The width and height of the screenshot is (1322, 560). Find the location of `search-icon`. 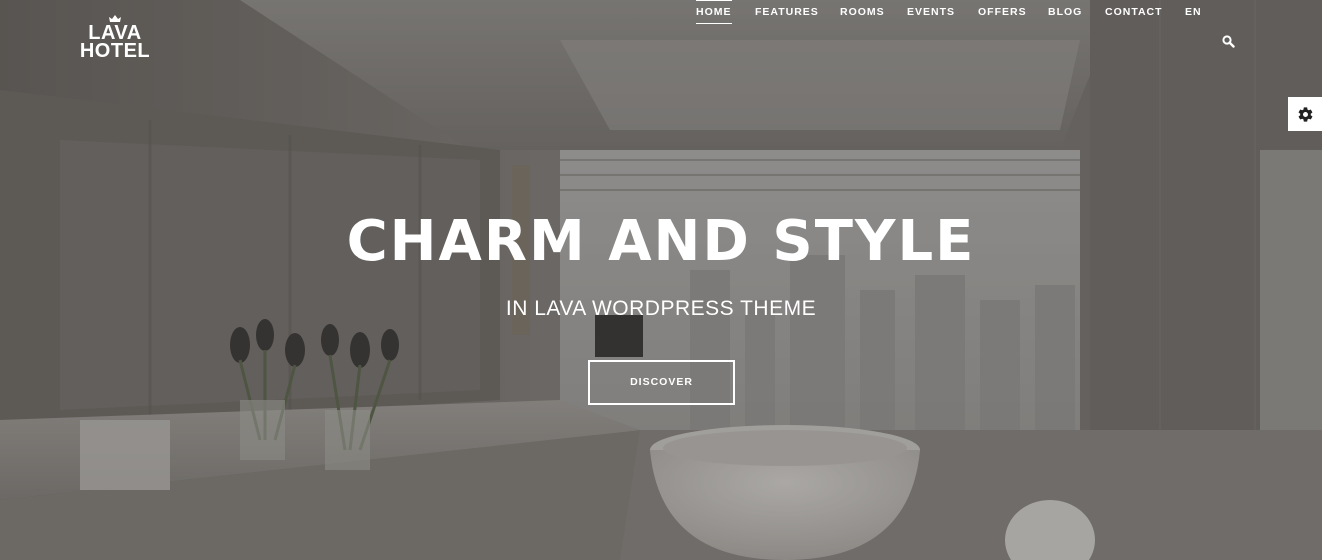

search-icon is located at coordinates (1228, 41).